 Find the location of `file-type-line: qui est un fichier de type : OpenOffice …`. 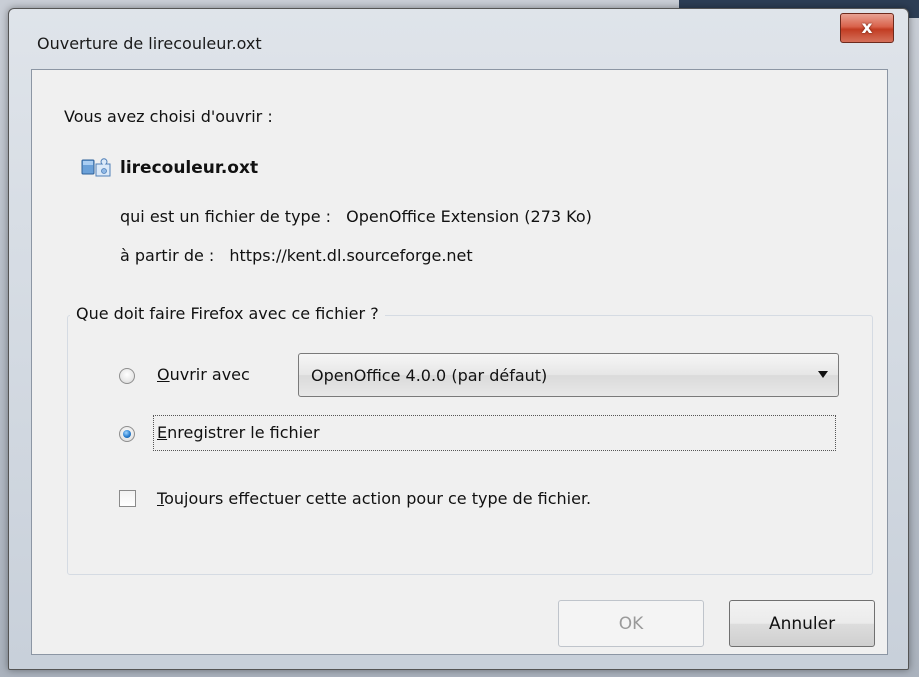

file-type-line: qui est un fichier de type : OpenOffice … is located at coordinates (356, 216).